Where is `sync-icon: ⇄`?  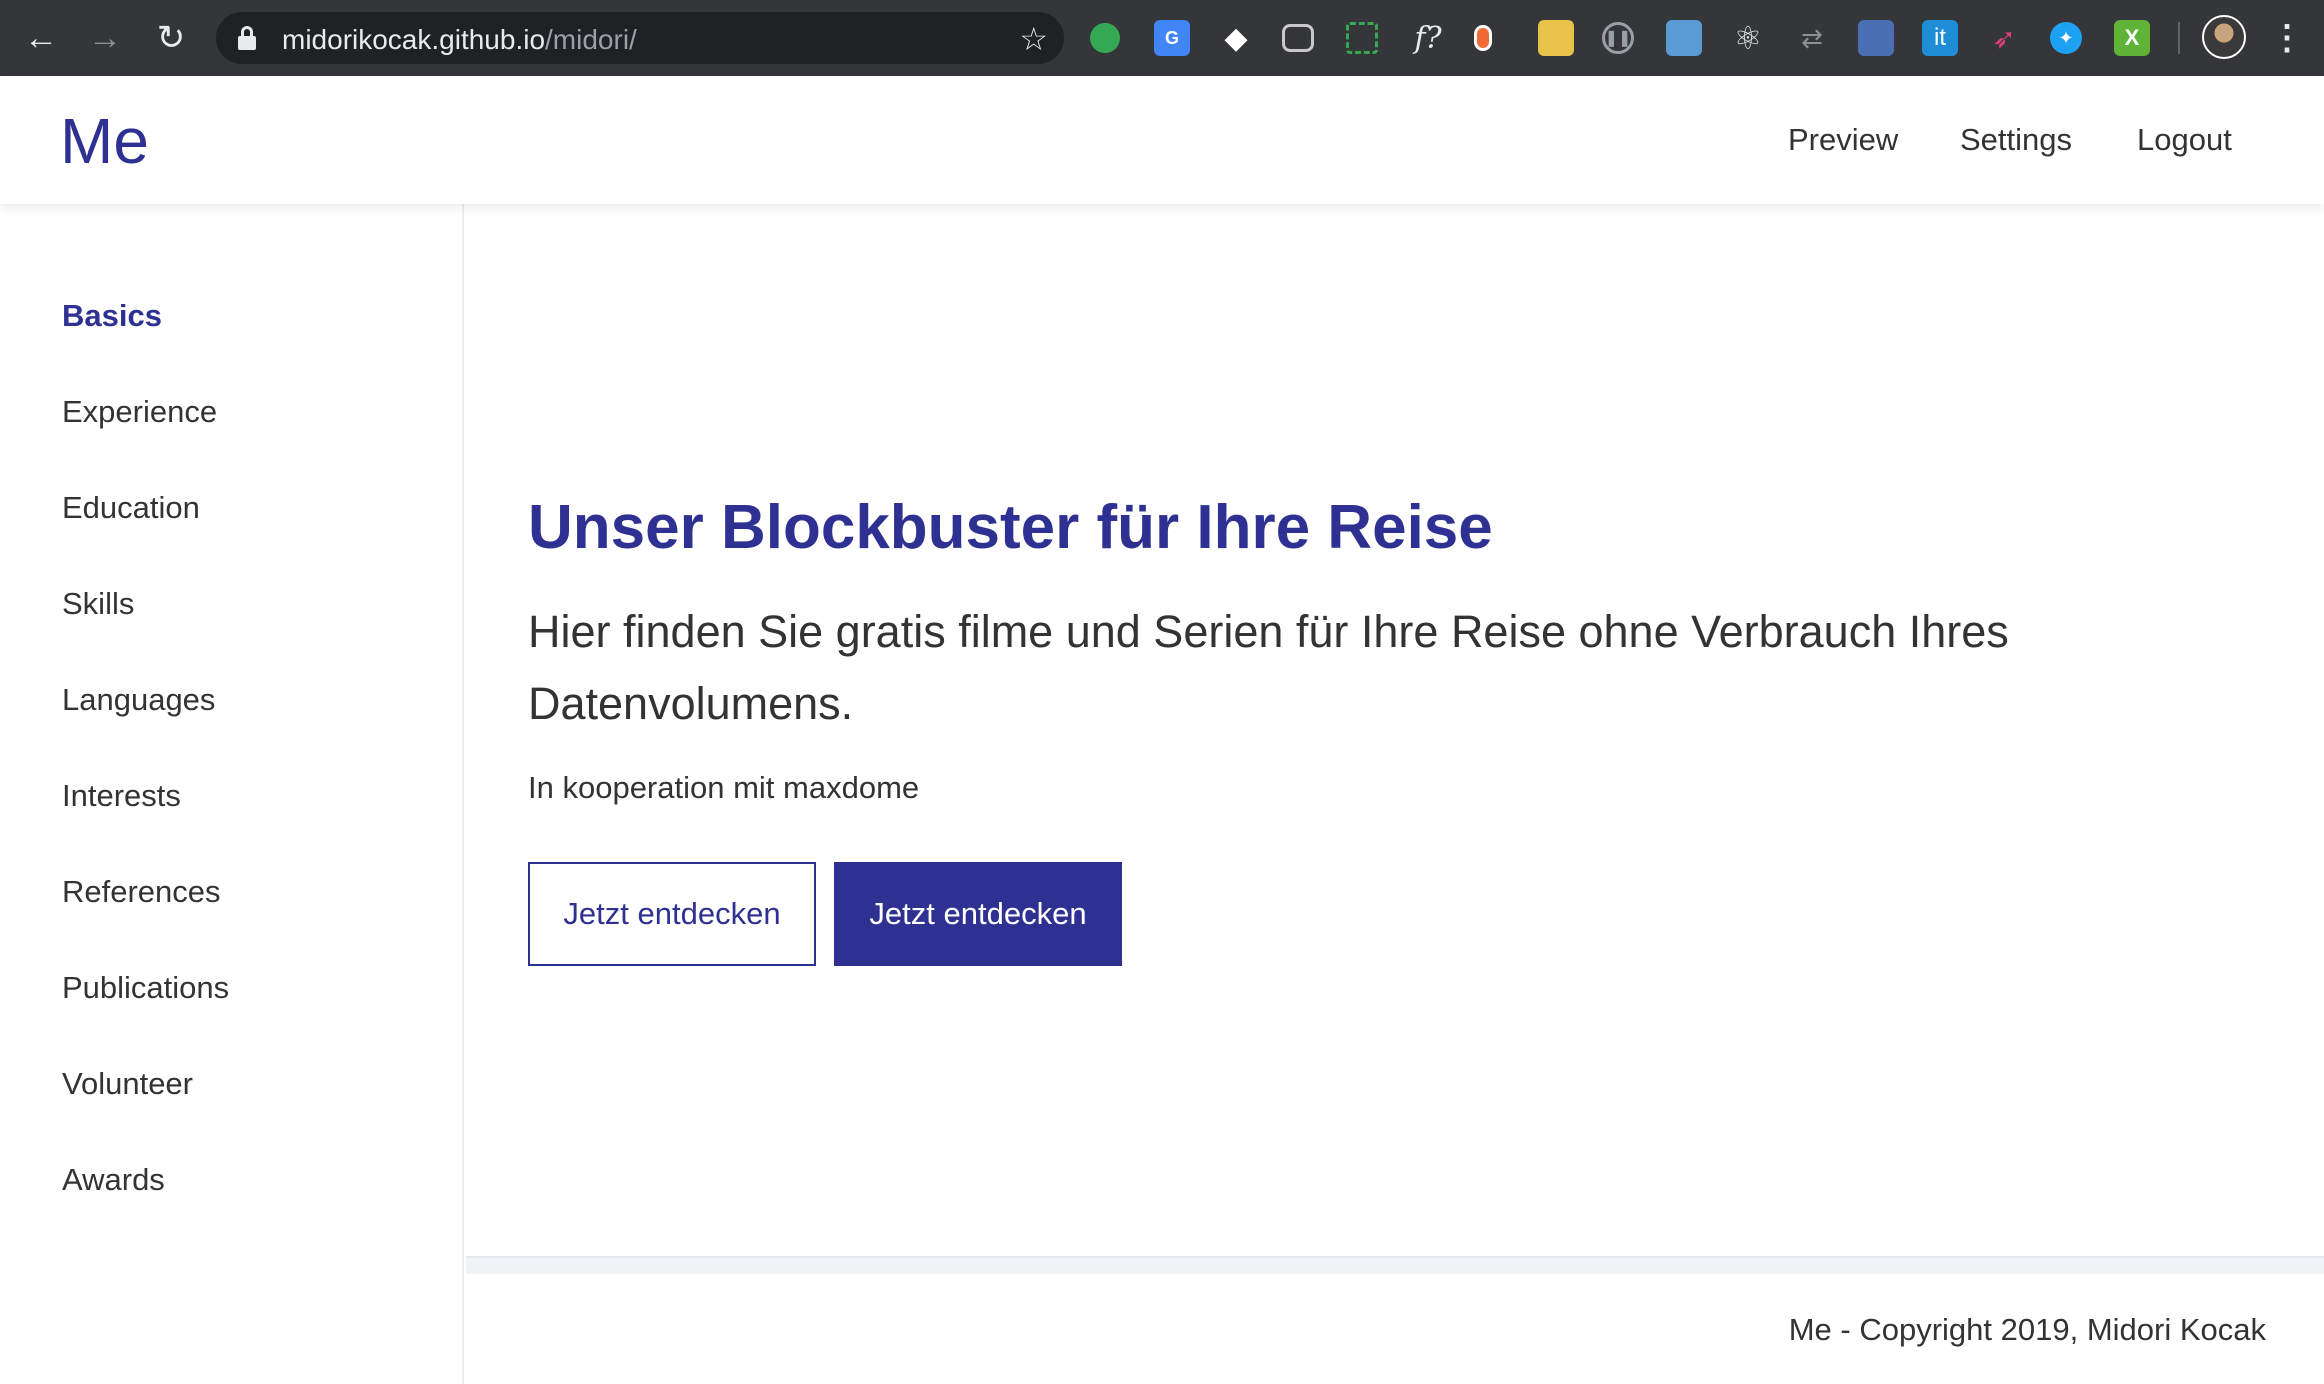 sync-icon: ⇄ is located at coordinates (1812, 38).